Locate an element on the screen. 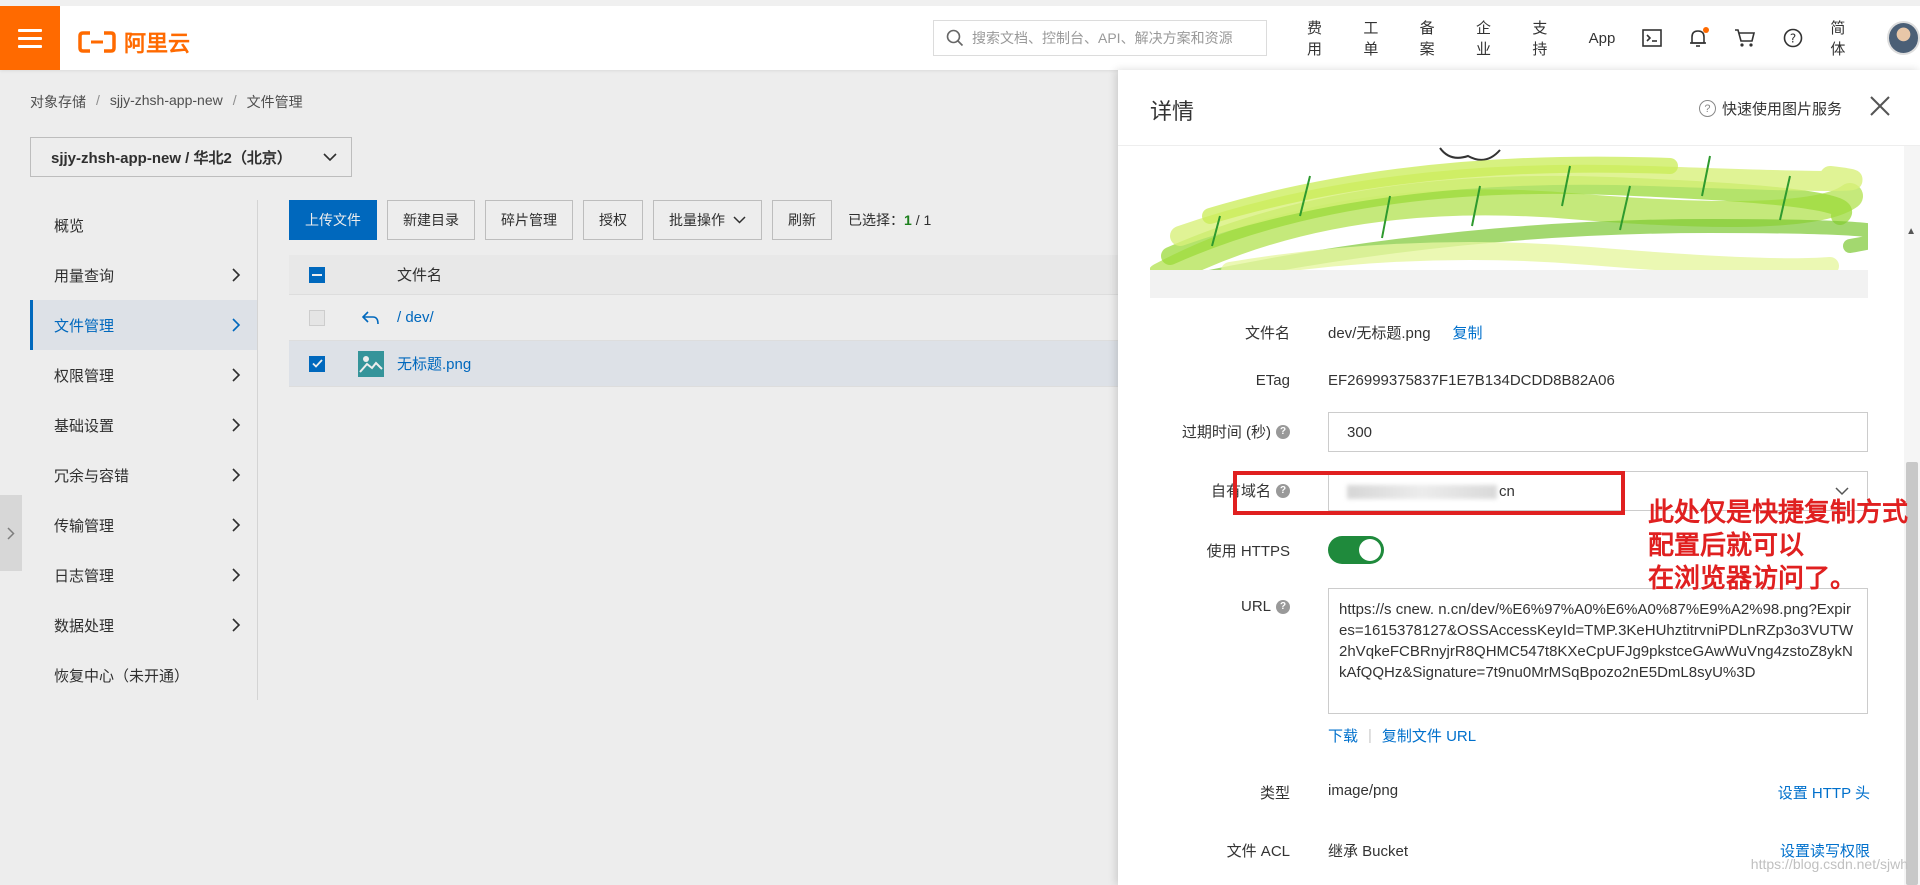 This screenshot has width=1920, height=885. top-nav: 费用 工单 备案 企业 支持 App ? 简体 is located at coordinates (1613, 38).